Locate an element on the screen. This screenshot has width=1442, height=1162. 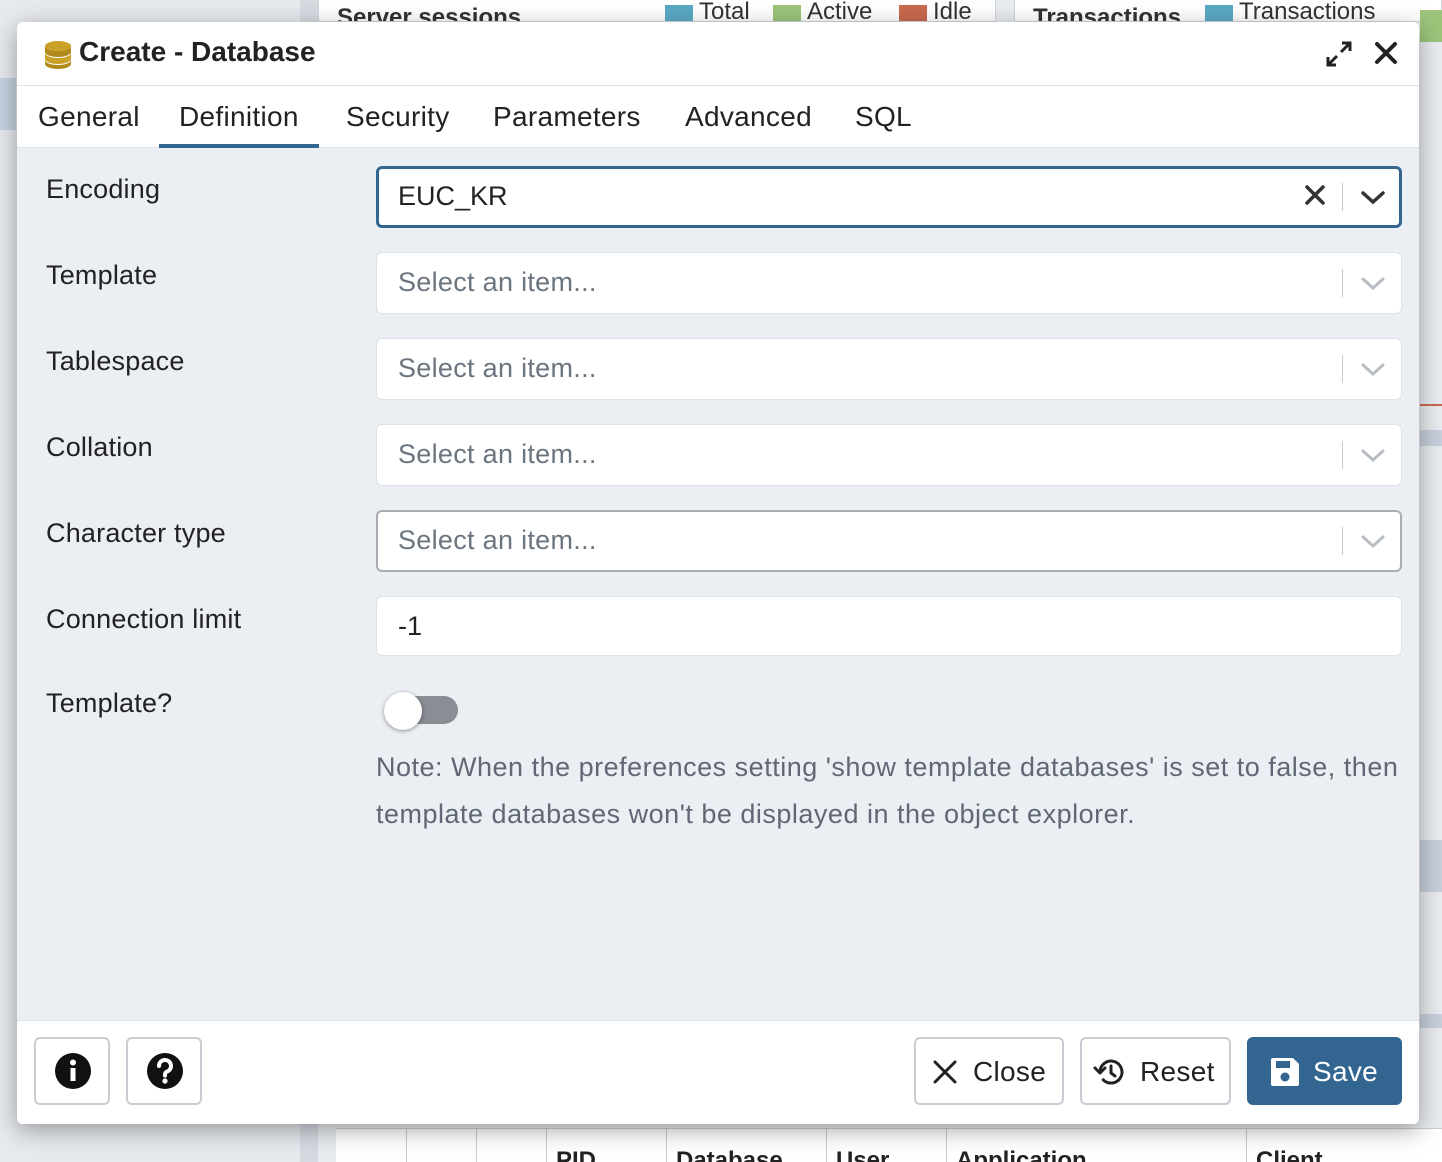
legend-active: Active is located at coordinates (822, 10).